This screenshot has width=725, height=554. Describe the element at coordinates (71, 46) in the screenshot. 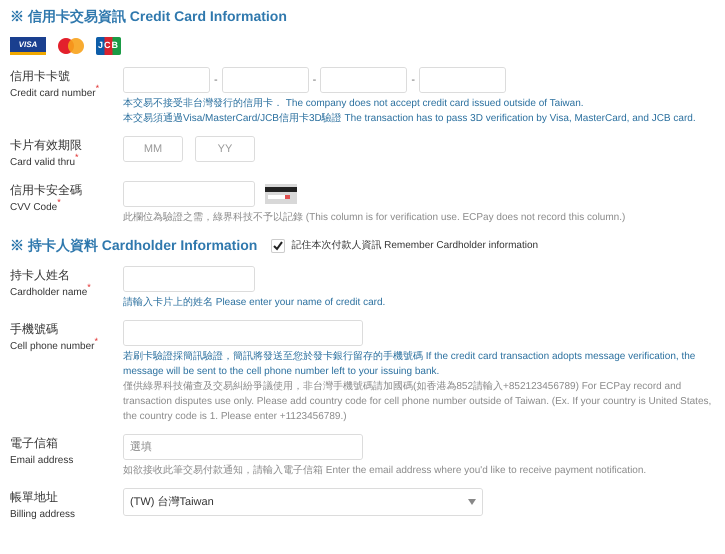

I see `card-logo-icon` at that location.